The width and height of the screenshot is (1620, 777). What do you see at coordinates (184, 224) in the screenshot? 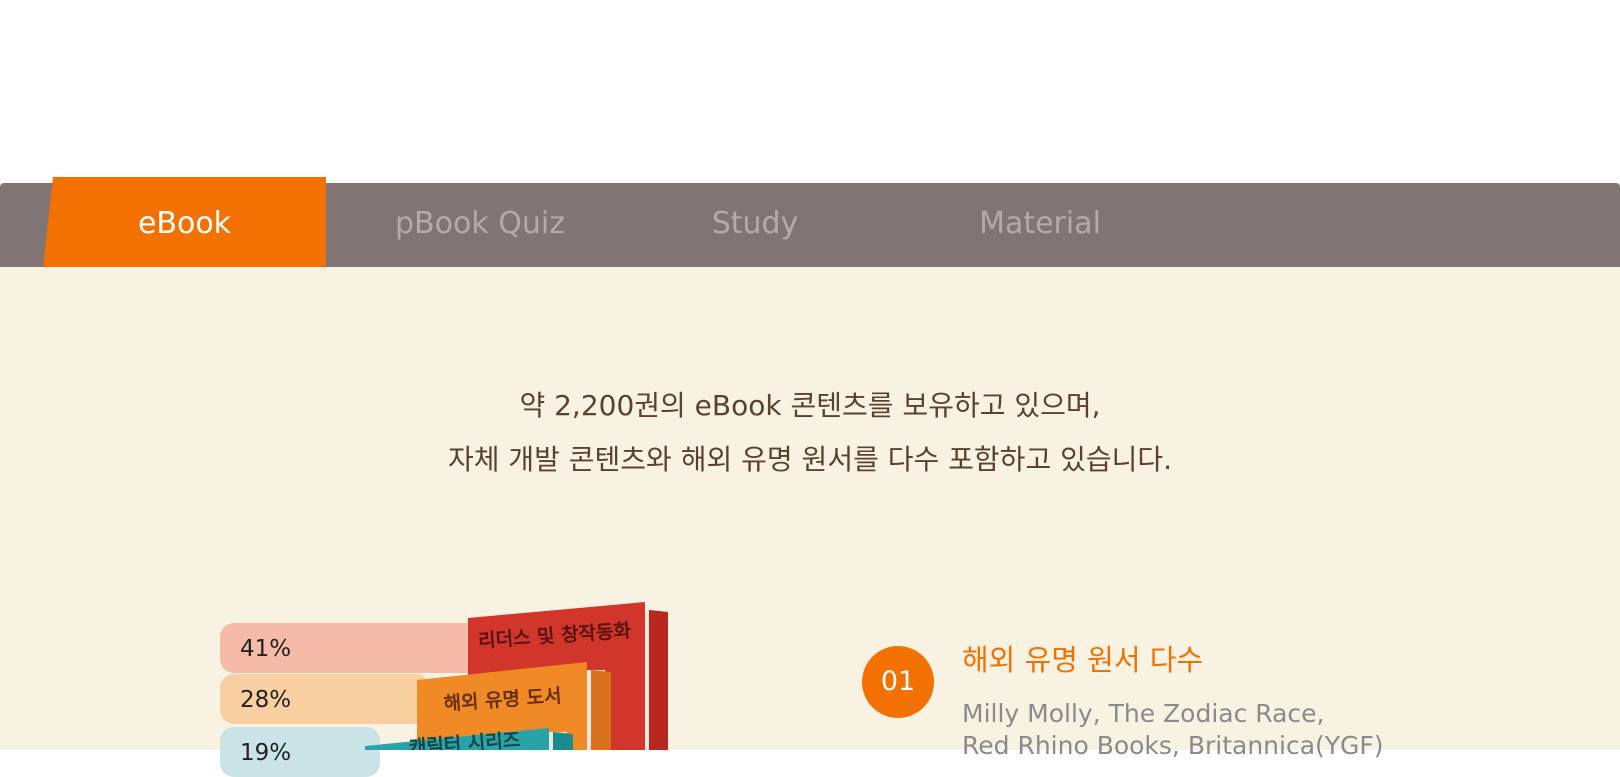
I see `tab-ebook: eBook` at bounding box center [184, 224].